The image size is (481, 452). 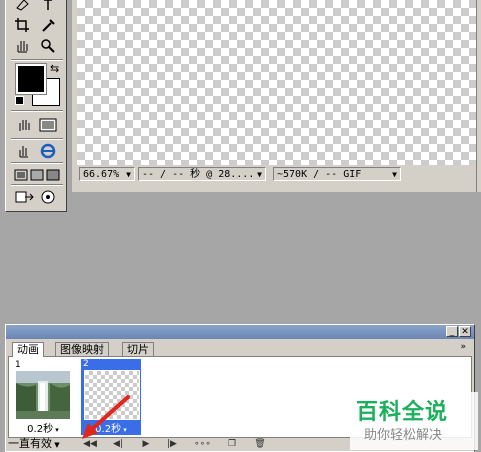 I want to click on next-frame-icon: |▶, so click(x=172, y=444).